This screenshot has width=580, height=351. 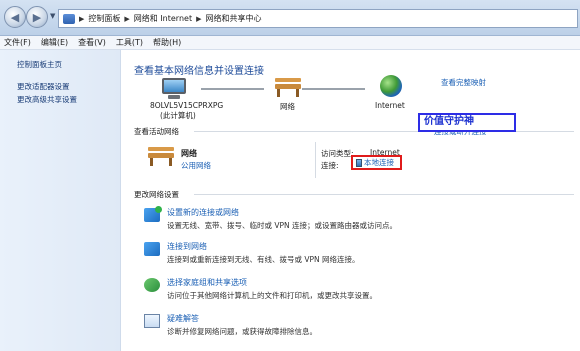 I want to click on sidebar-item-change-adapter: 更改适配器设置, so click(x=43, y=86).